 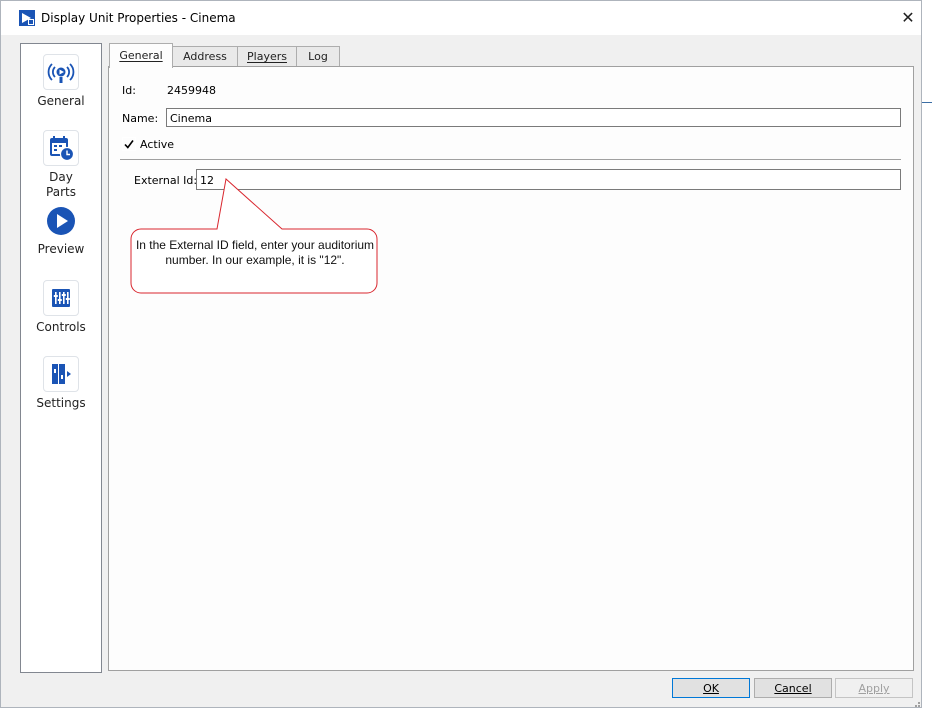 What do you see at coordinates (191, 90) in the screenshot?
I see `id-value: 2459948` at bounding box center [191, 90].